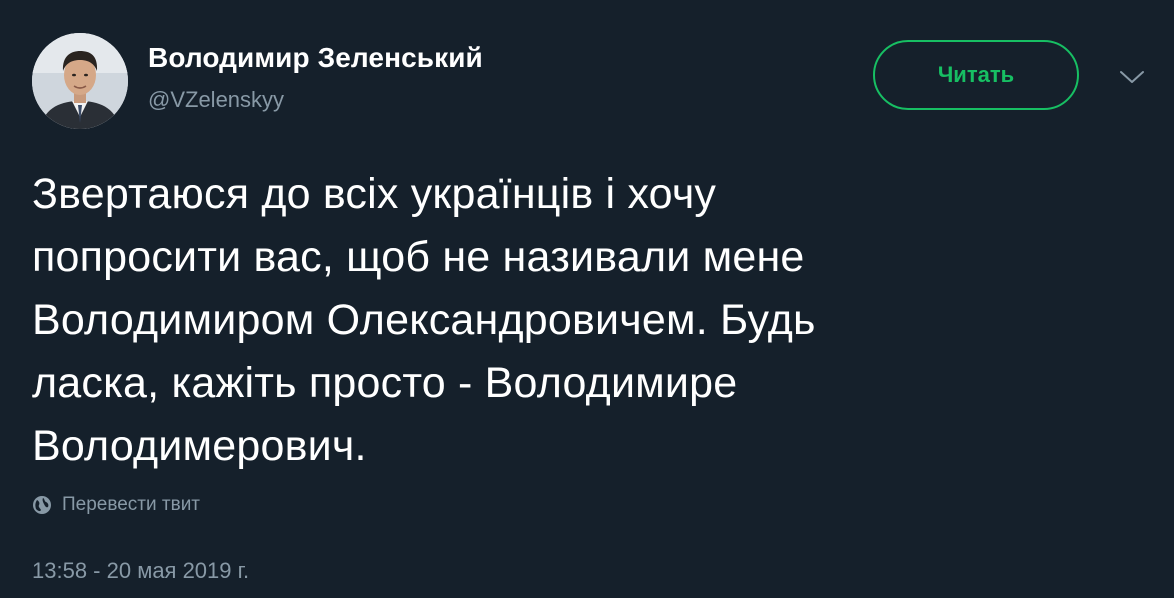 The image size is (1174, 598). What do you see at coordinates (424, 320) in the screenshot?
I see `tweet-text-line: Володимиром Олександровичем. Будь` at bounding box center [424, 320].